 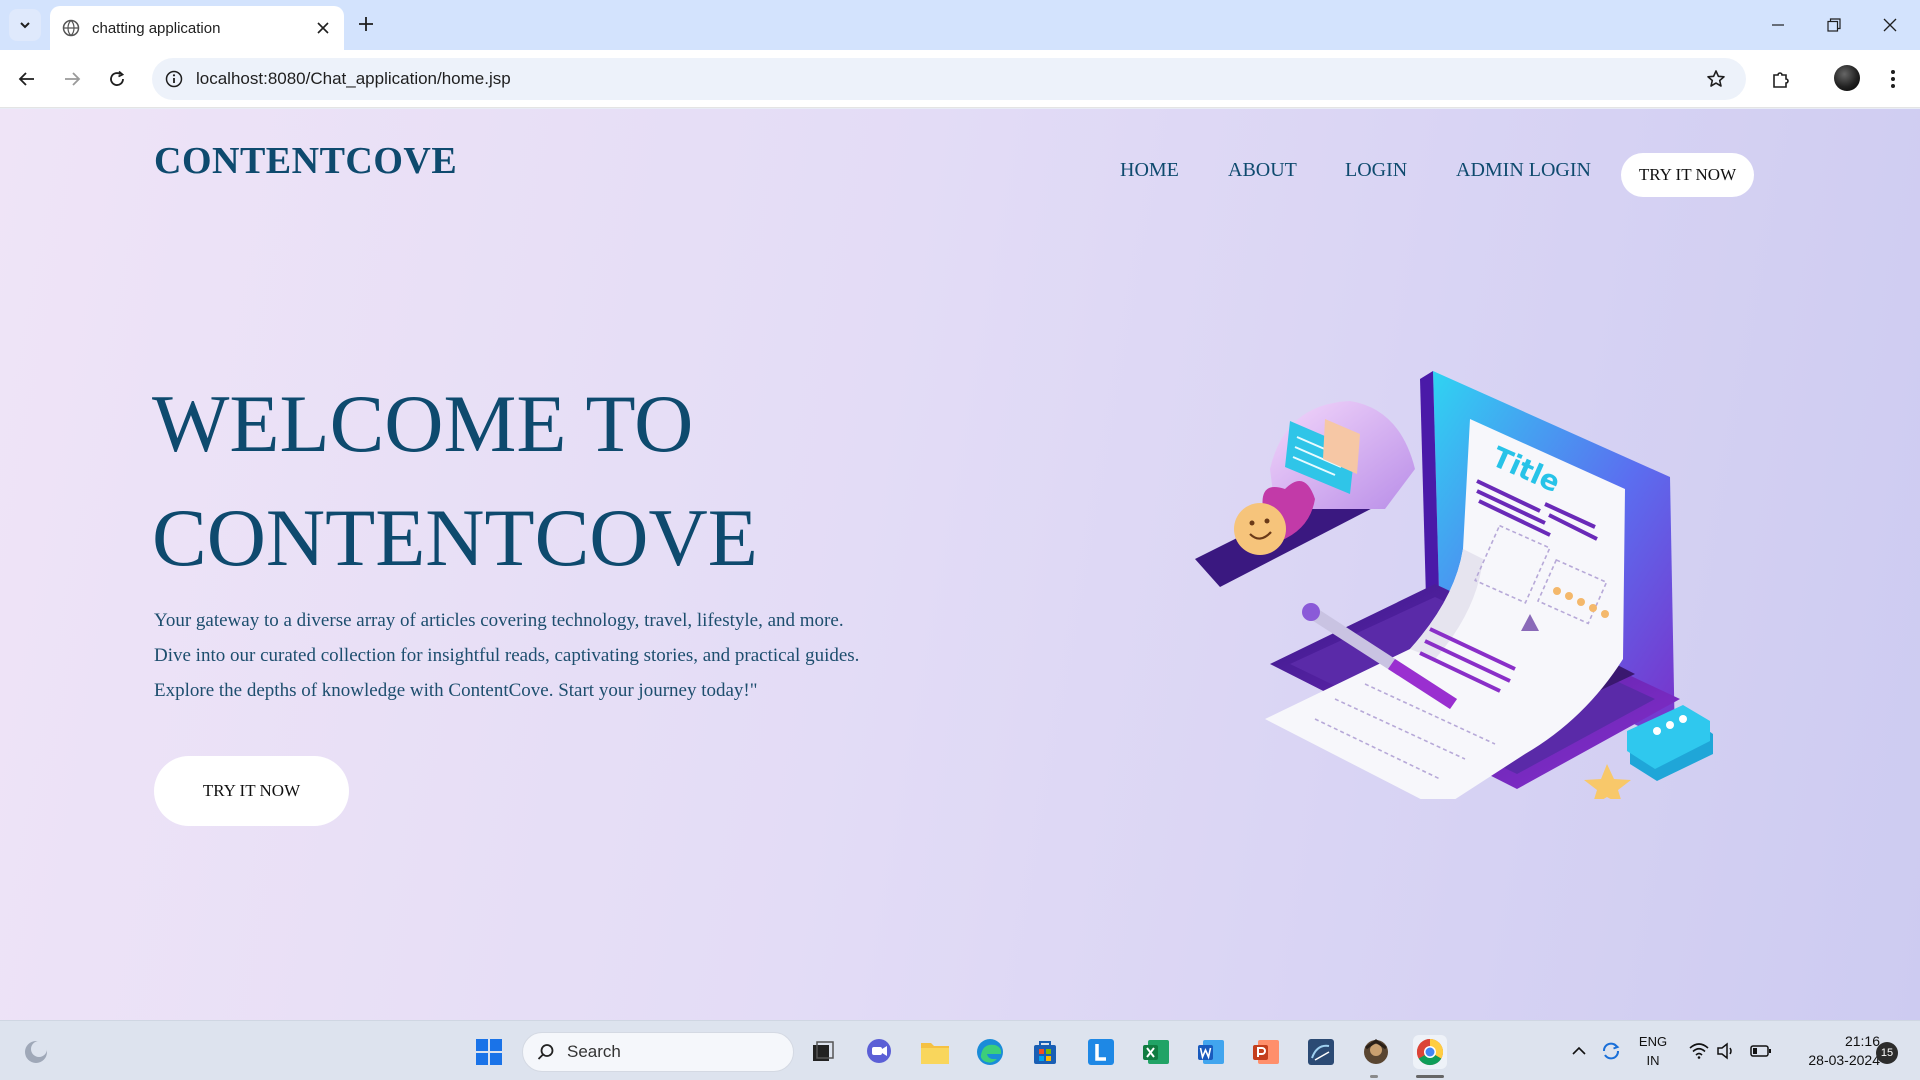 I want to click on nav-admin-login: ADMIN LOGIN, so click(x=1523, y=170).